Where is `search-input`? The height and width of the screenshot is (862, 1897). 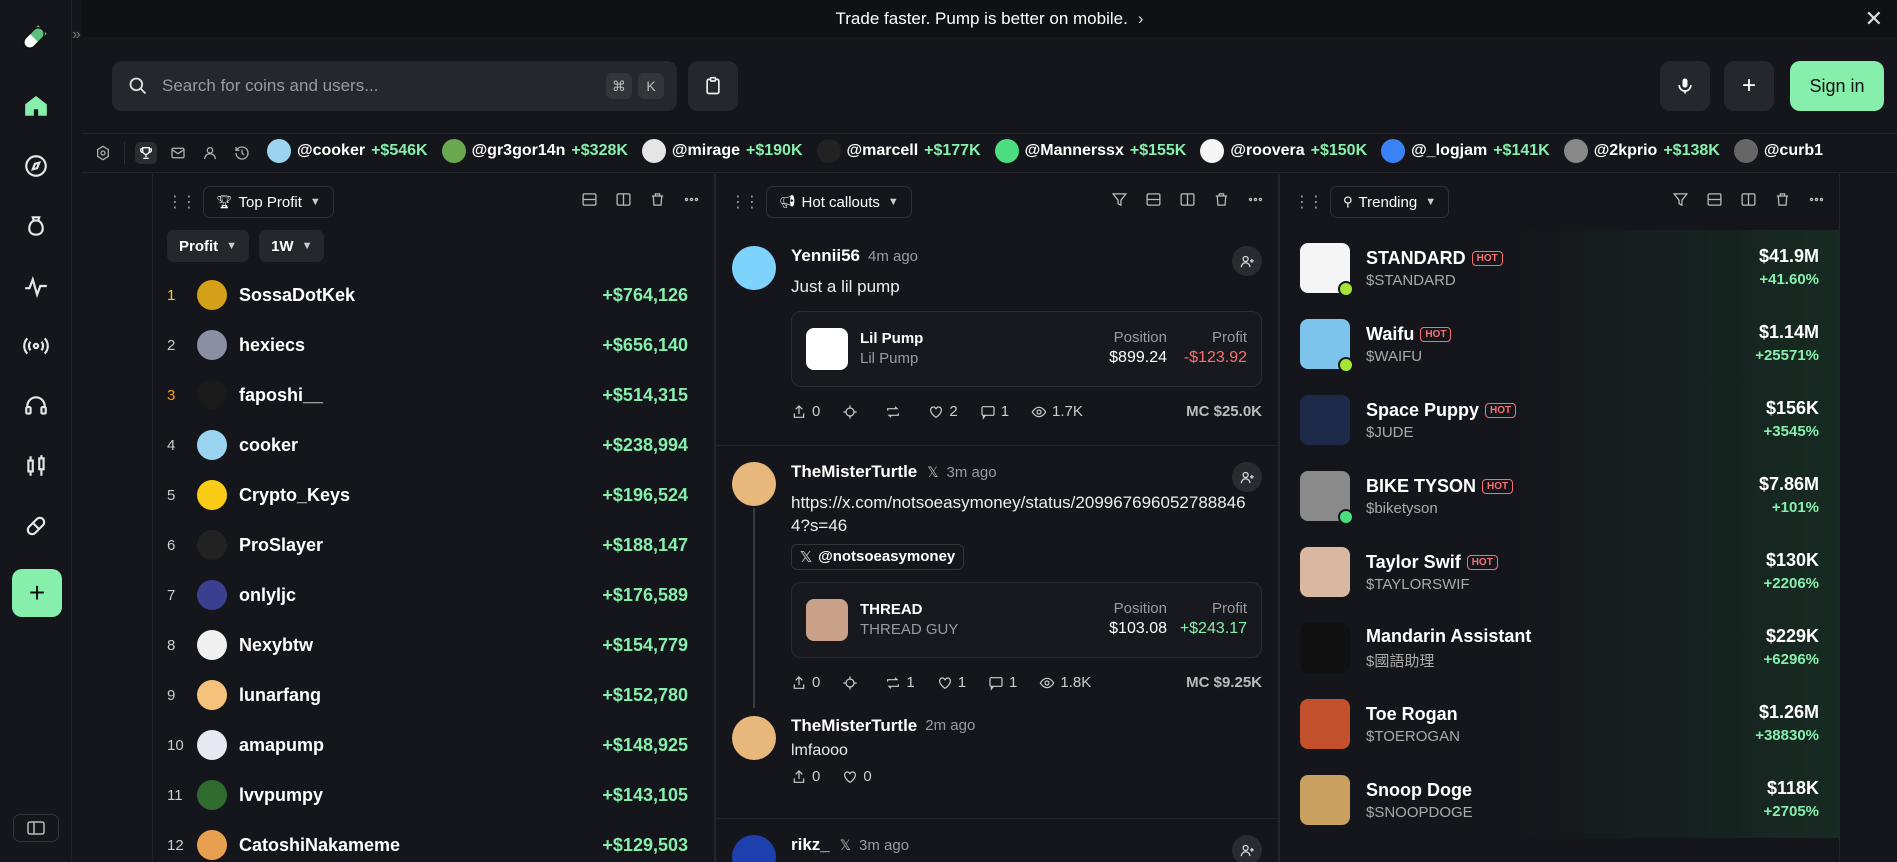 search-input is located at coordinates (372, 86).